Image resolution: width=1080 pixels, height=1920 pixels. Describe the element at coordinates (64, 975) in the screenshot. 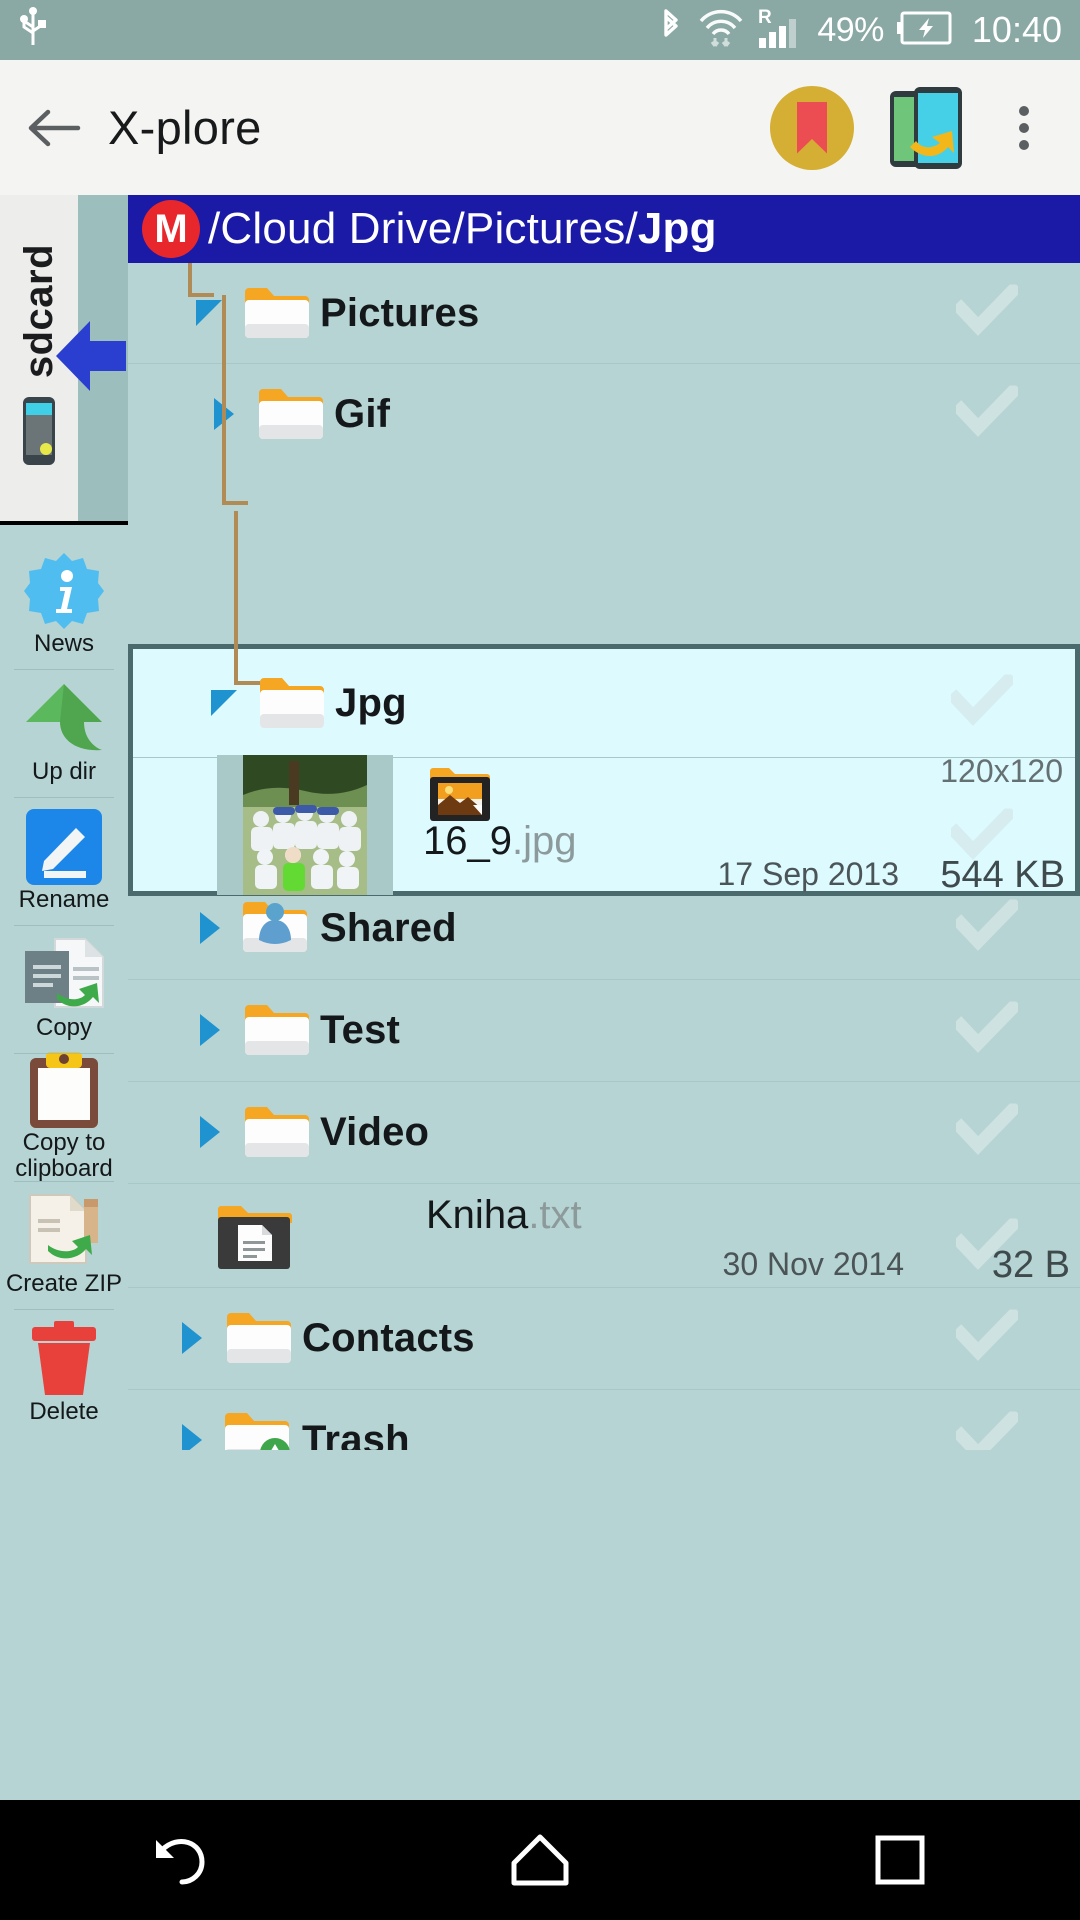

I see `copy-documents-icon` at that location.